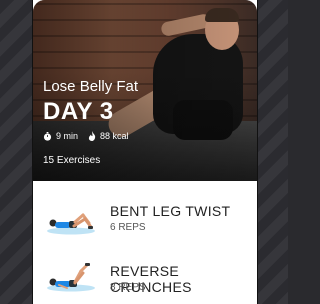 The height and width of the screenshot is (304, 320). Describe the element at coordinates (128, 287) in the screenshot. I see `exercise-reps: 8 REPS` at that location.